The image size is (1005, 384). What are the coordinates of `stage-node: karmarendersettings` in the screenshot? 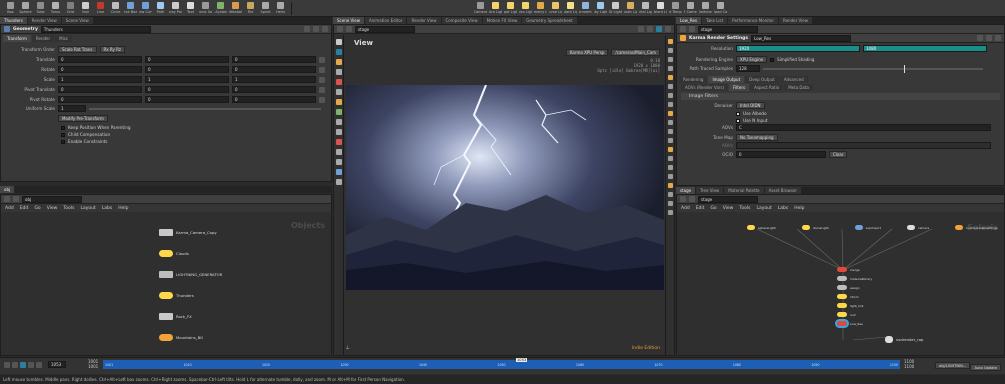 It's located at (976, 227).